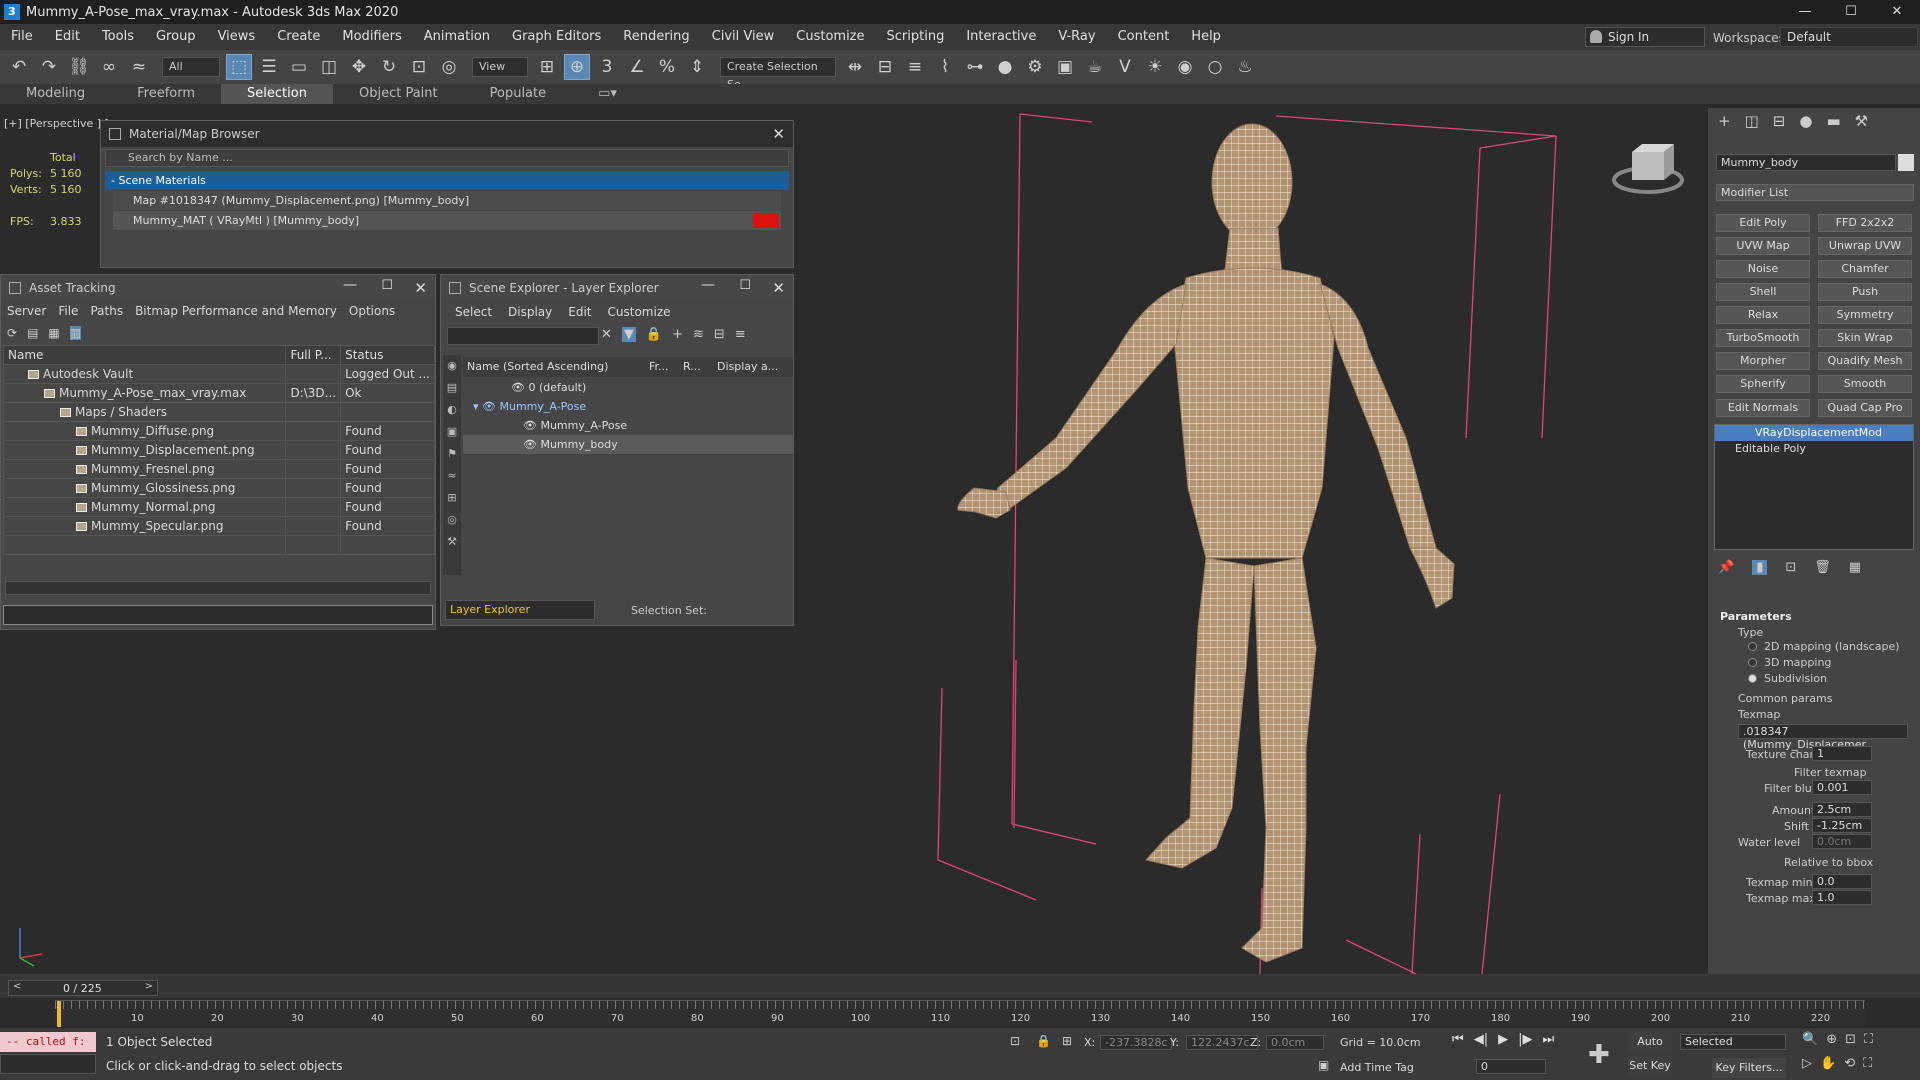 This screenshot has width=1920, height=1080. What do you see at coordinates (1215, 67) in the screenshot?
I see `sphere-icon: ○` at bounding box center [1215, 67].